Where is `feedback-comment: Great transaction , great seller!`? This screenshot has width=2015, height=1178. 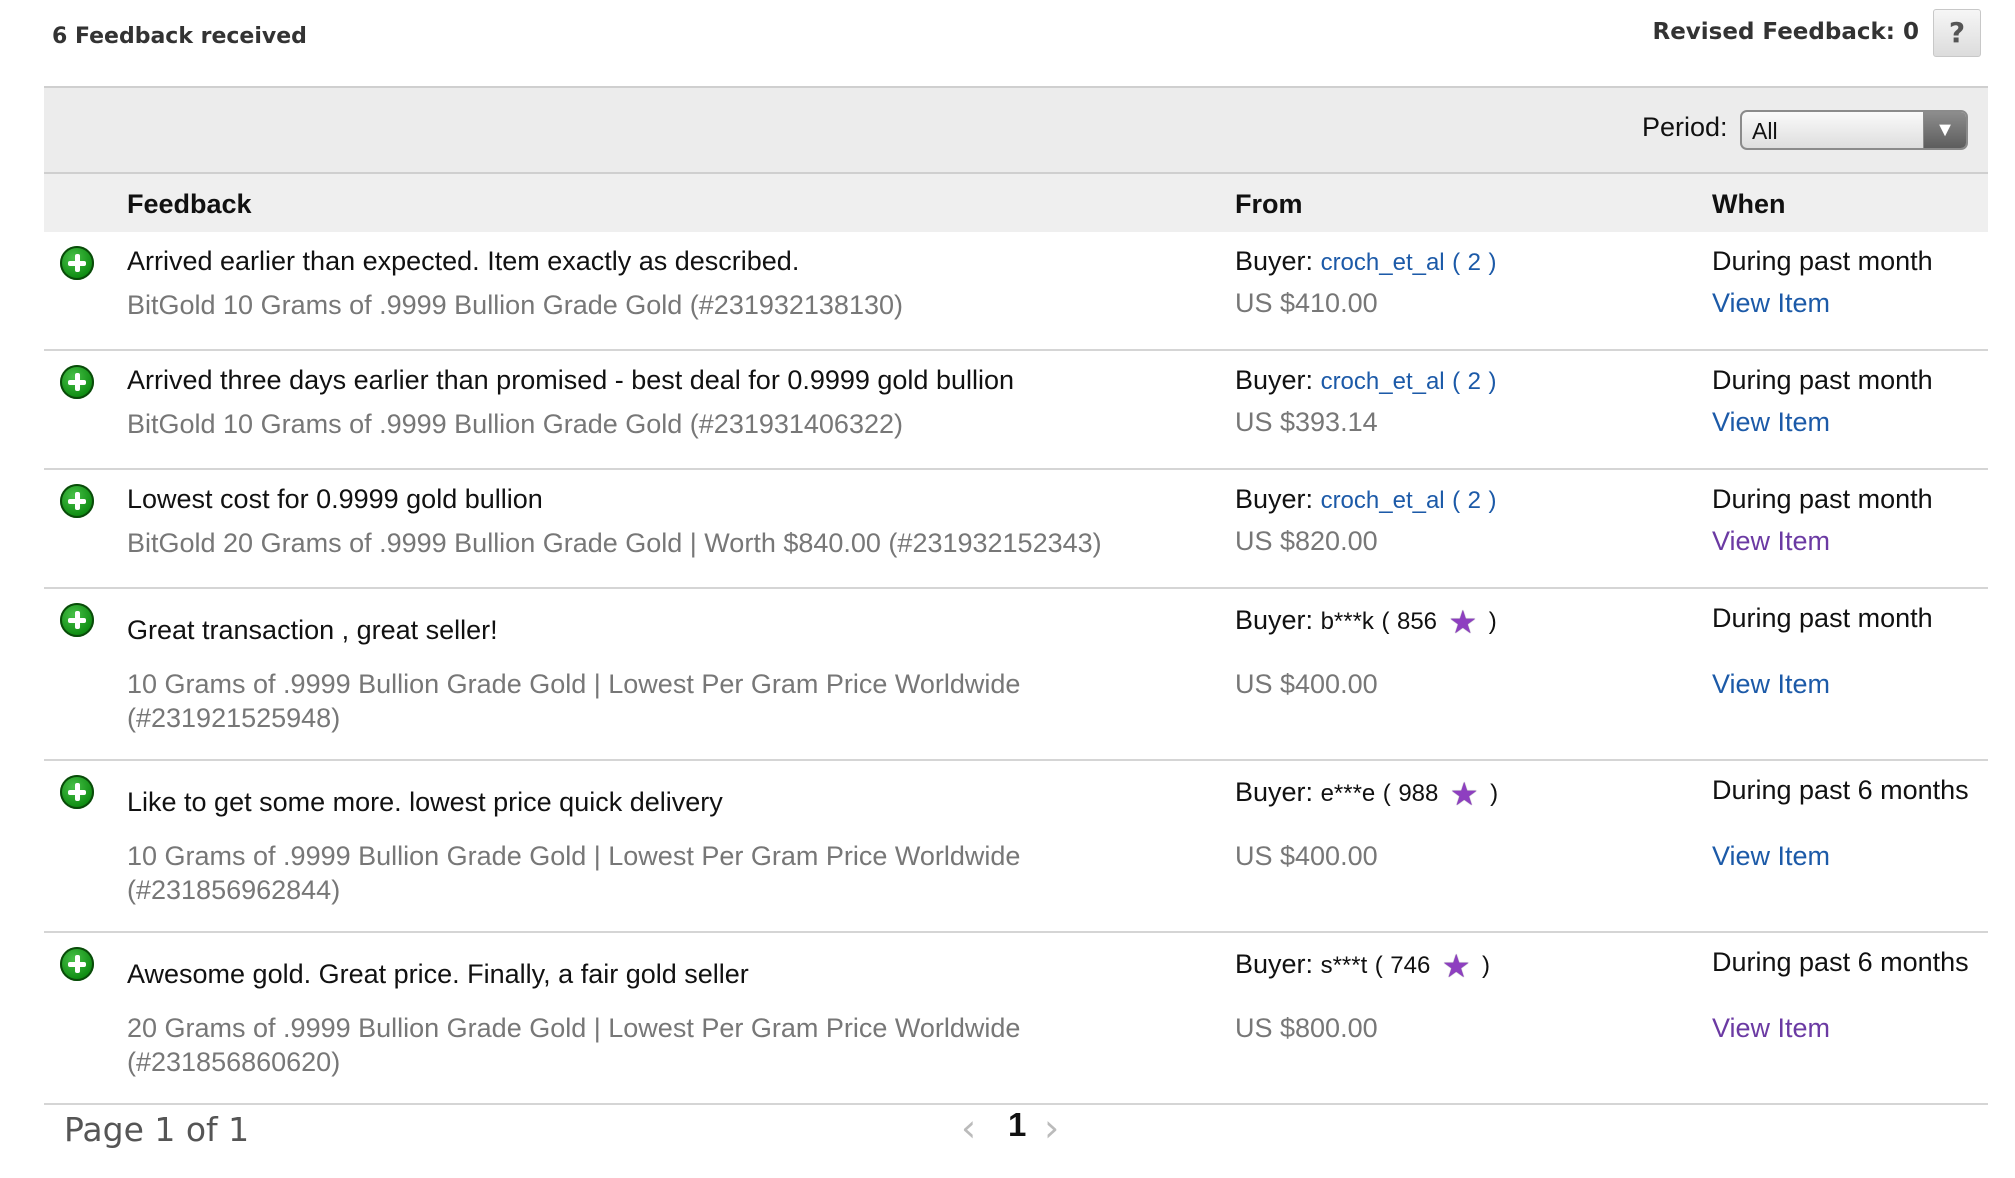
feedback-comment: Great transaction , great seller! is located at coordinates (312, 630).